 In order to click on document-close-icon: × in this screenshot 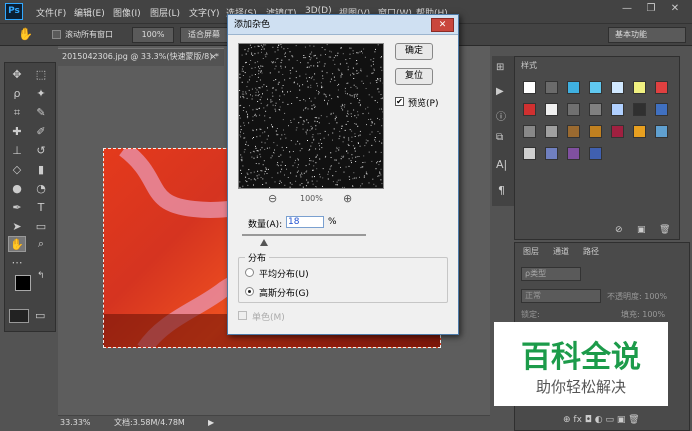, I will do `click(213, 57)`.